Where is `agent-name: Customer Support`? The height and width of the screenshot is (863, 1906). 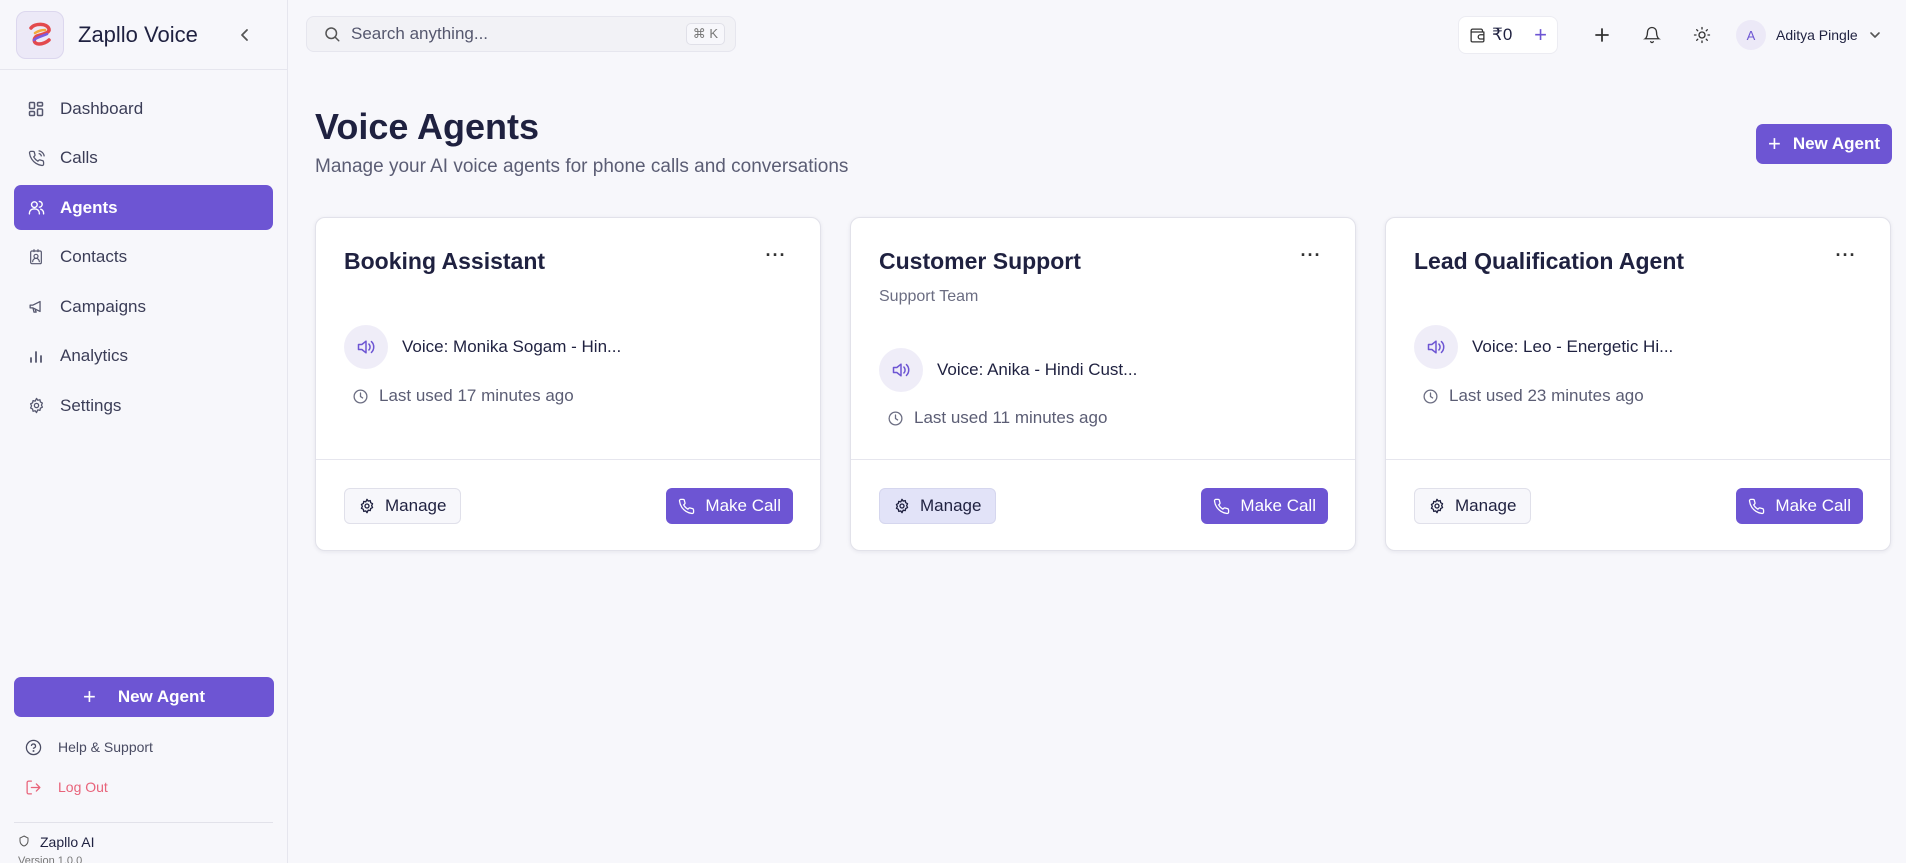
agent-name: Customer Support is located at coordinates (980, 261).